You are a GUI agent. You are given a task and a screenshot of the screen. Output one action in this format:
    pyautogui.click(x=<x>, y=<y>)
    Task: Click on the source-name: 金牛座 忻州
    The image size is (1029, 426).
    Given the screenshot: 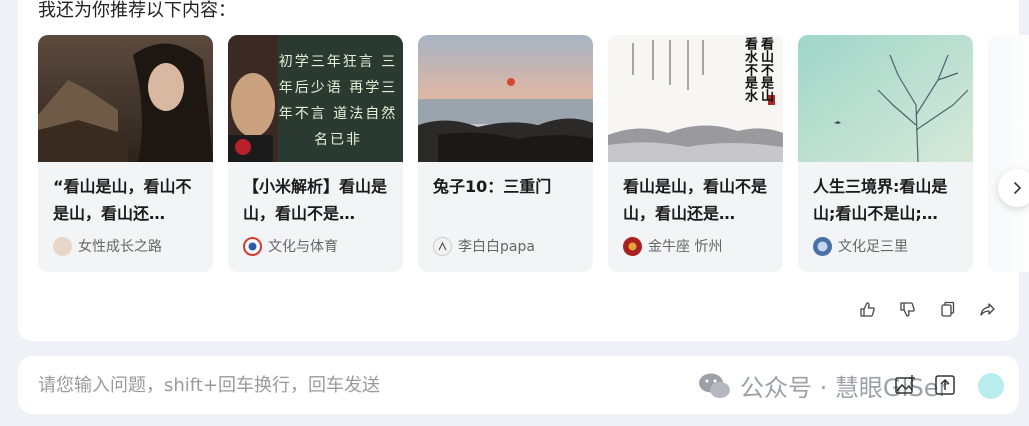 What is the action you would take?
    pyautogui.click(x=685, y=247)
    